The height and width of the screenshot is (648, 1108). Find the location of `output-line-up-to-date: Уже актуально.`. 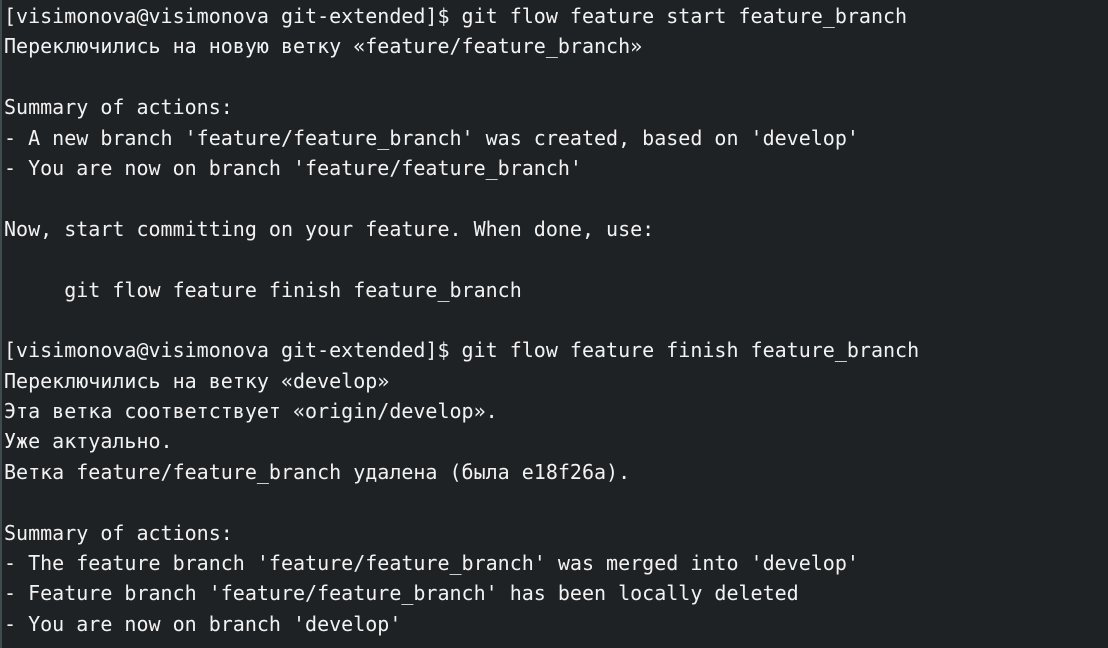

output-line-up-to-date: Уже актуально. is located at coordinates (88, 441).